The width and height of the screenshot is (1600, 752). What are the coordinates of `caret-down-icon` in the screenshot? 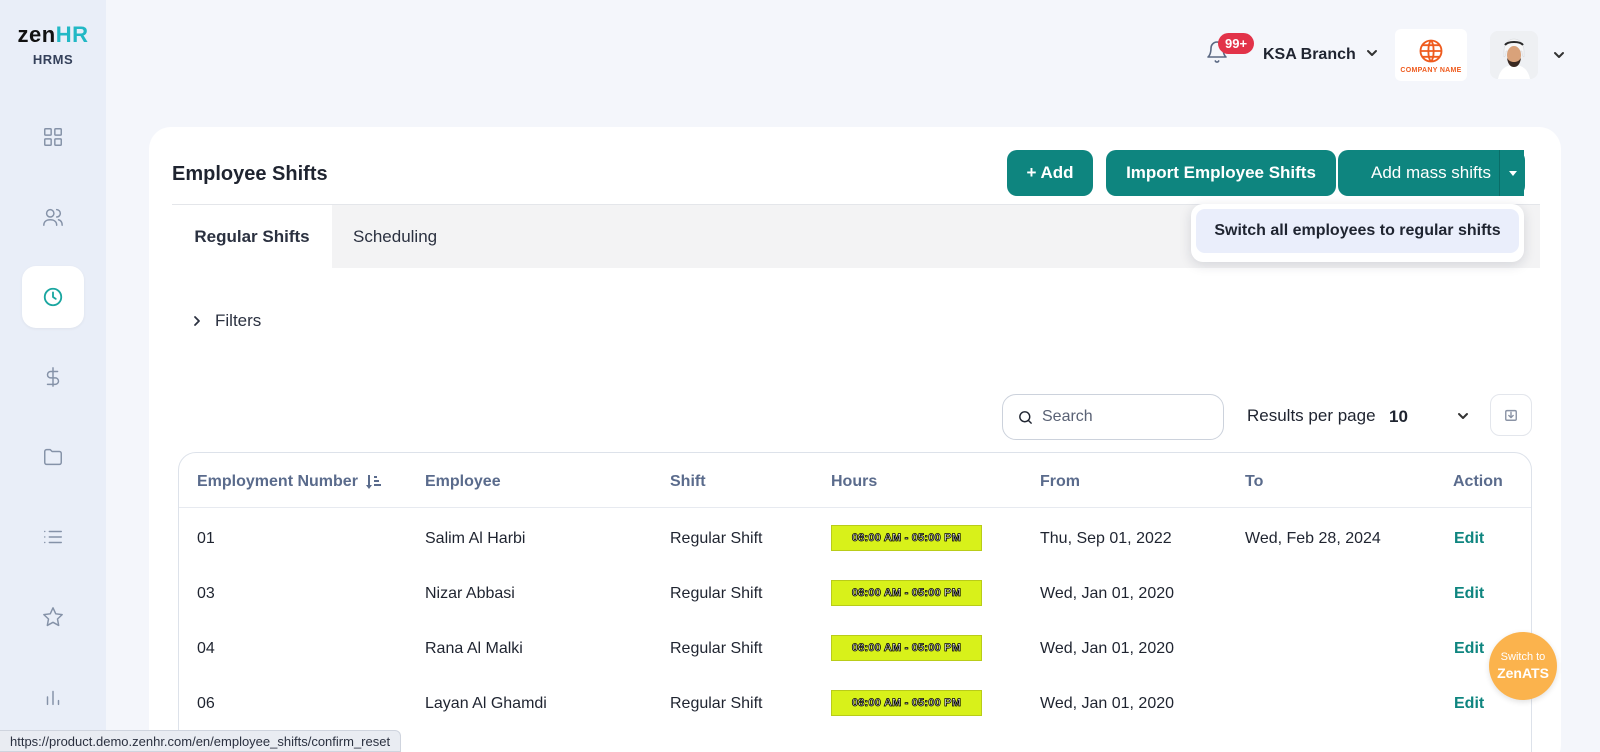 It's located at (1512, 173).